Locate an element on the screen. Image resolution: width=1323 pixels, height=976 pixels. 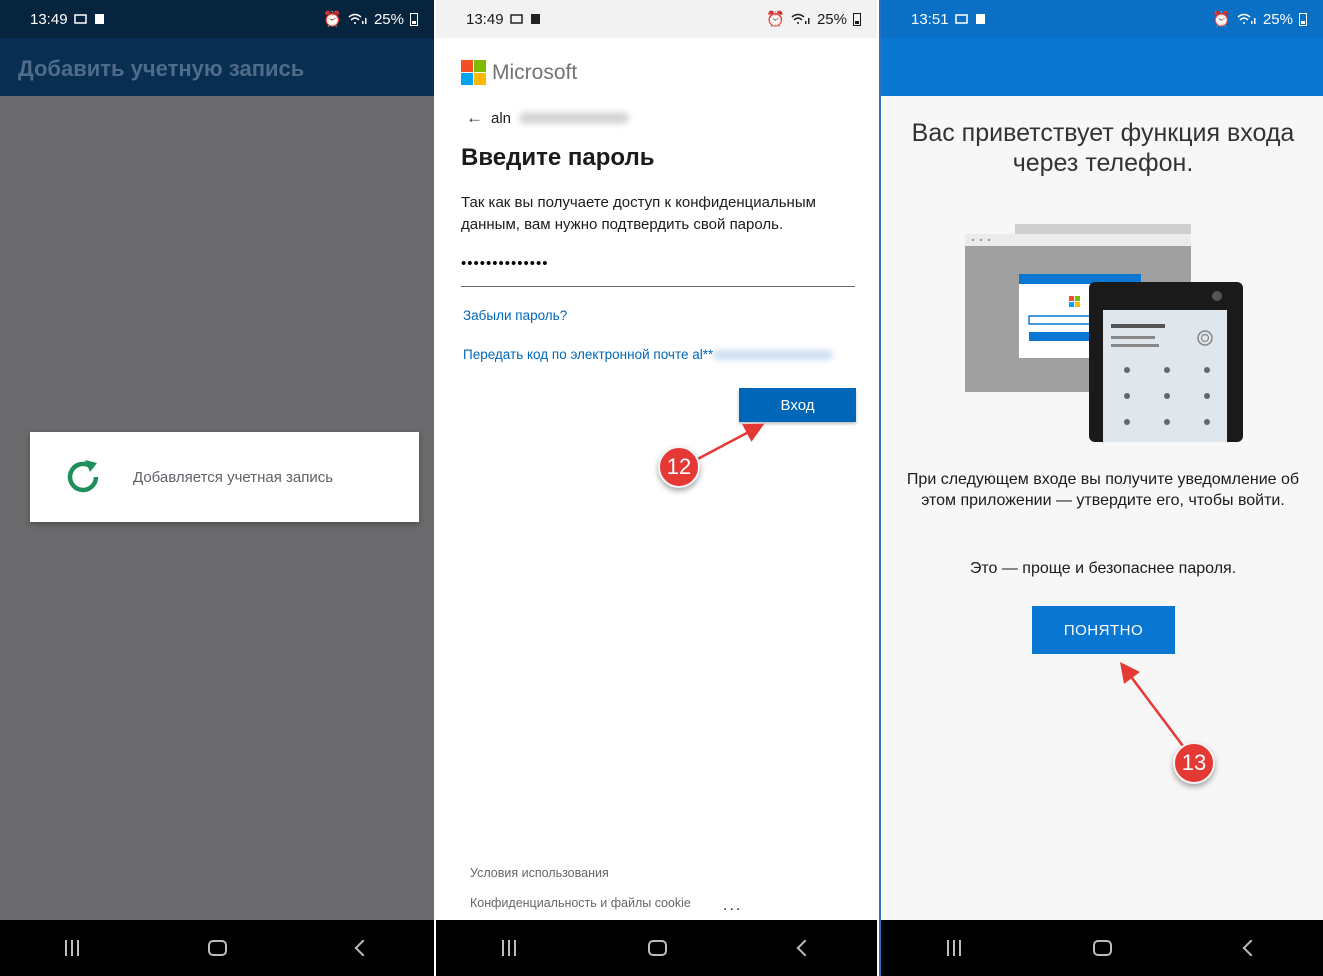
progress-dialog: Добавляется учетная запись is located at coordinates (224, 477).